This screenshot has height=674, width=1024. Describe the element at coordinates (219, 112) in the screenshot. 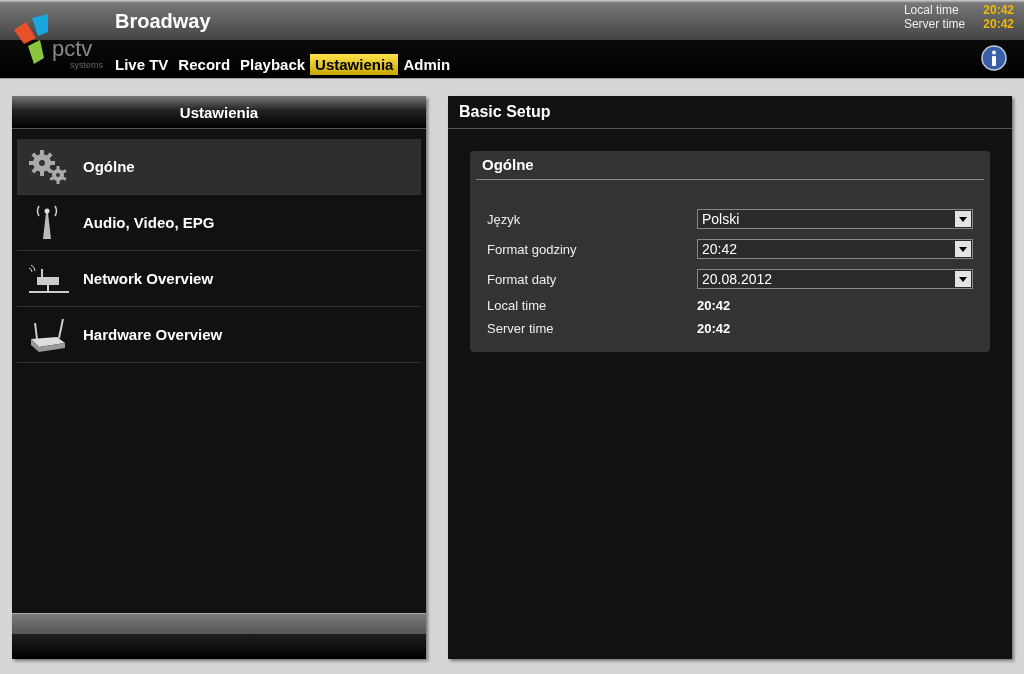

I see `panel-title: Ustawienia` at that location.